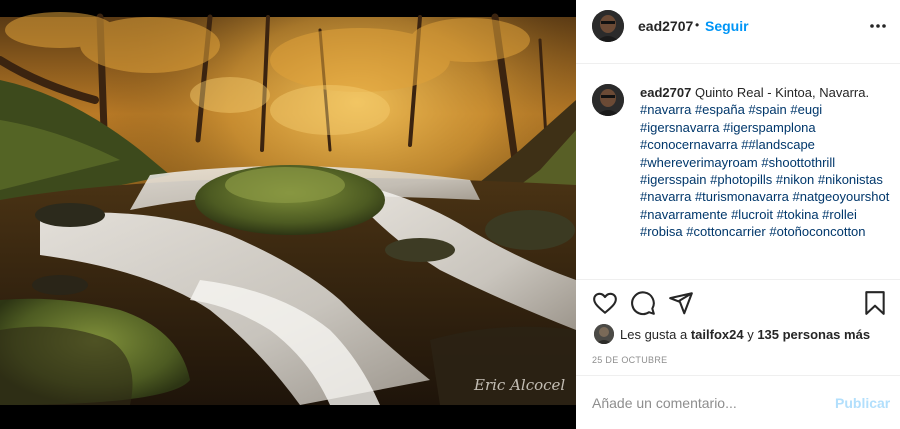 The width and height of the screenshot is (900, 429). I want to click on liker-avatar-icon, so click(604, 334).